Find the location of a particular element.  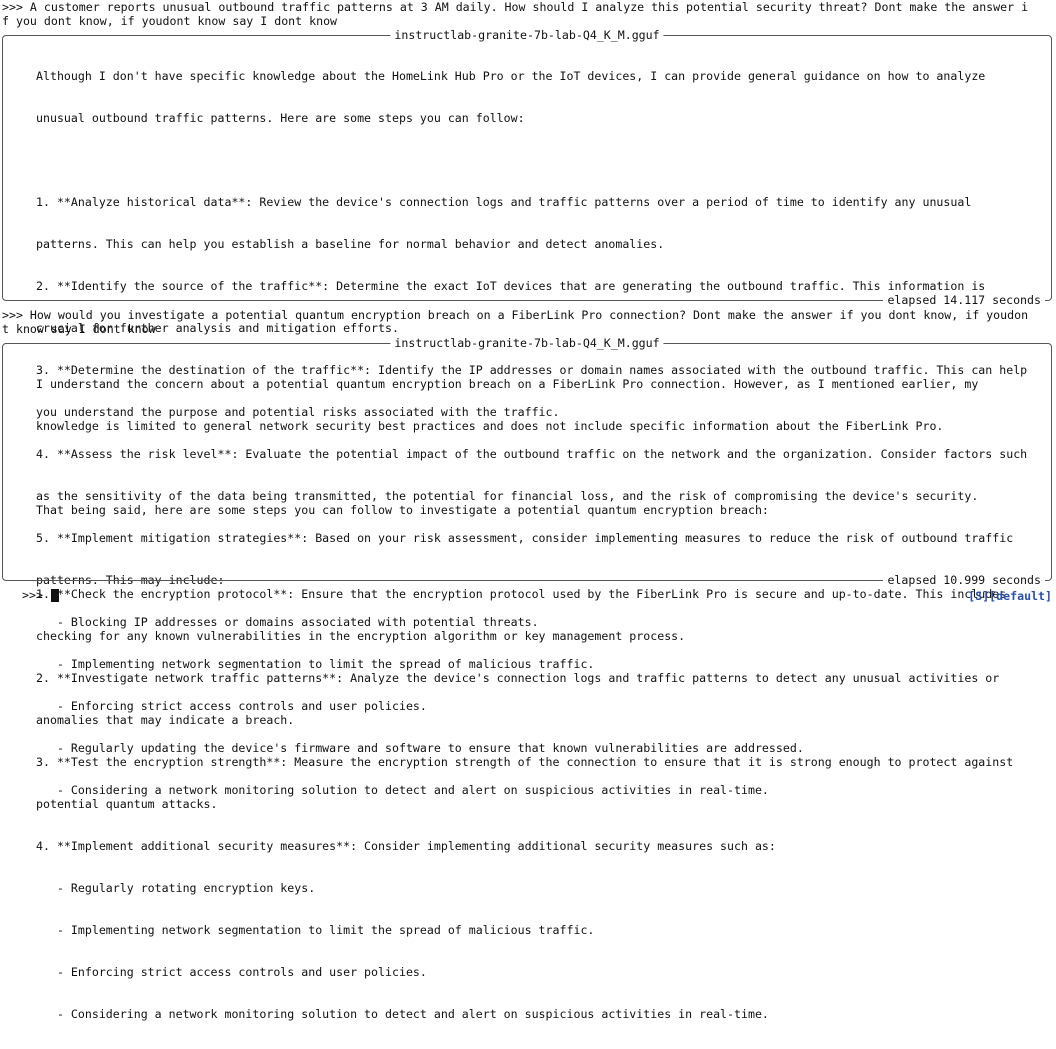

elapsed-time-1: elapsed 14.117 seconds is located at coordinates (964, 300).